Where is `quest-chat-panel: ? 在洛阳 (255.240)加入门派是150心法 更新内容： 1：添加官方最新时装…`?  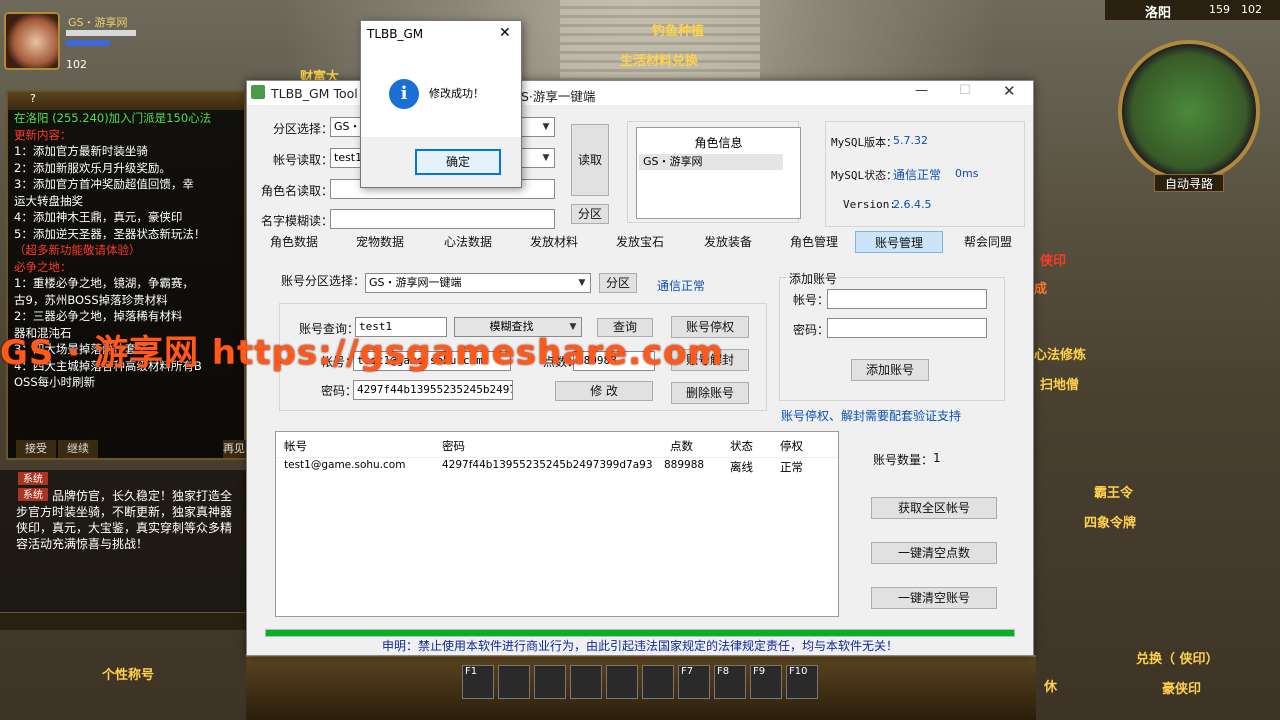 quest-chat-panel: ? 在洛阳 (255.240)加入门派是150心法 更新内容： 1：添加官方最新时装… is located at coordinates (126, 275).